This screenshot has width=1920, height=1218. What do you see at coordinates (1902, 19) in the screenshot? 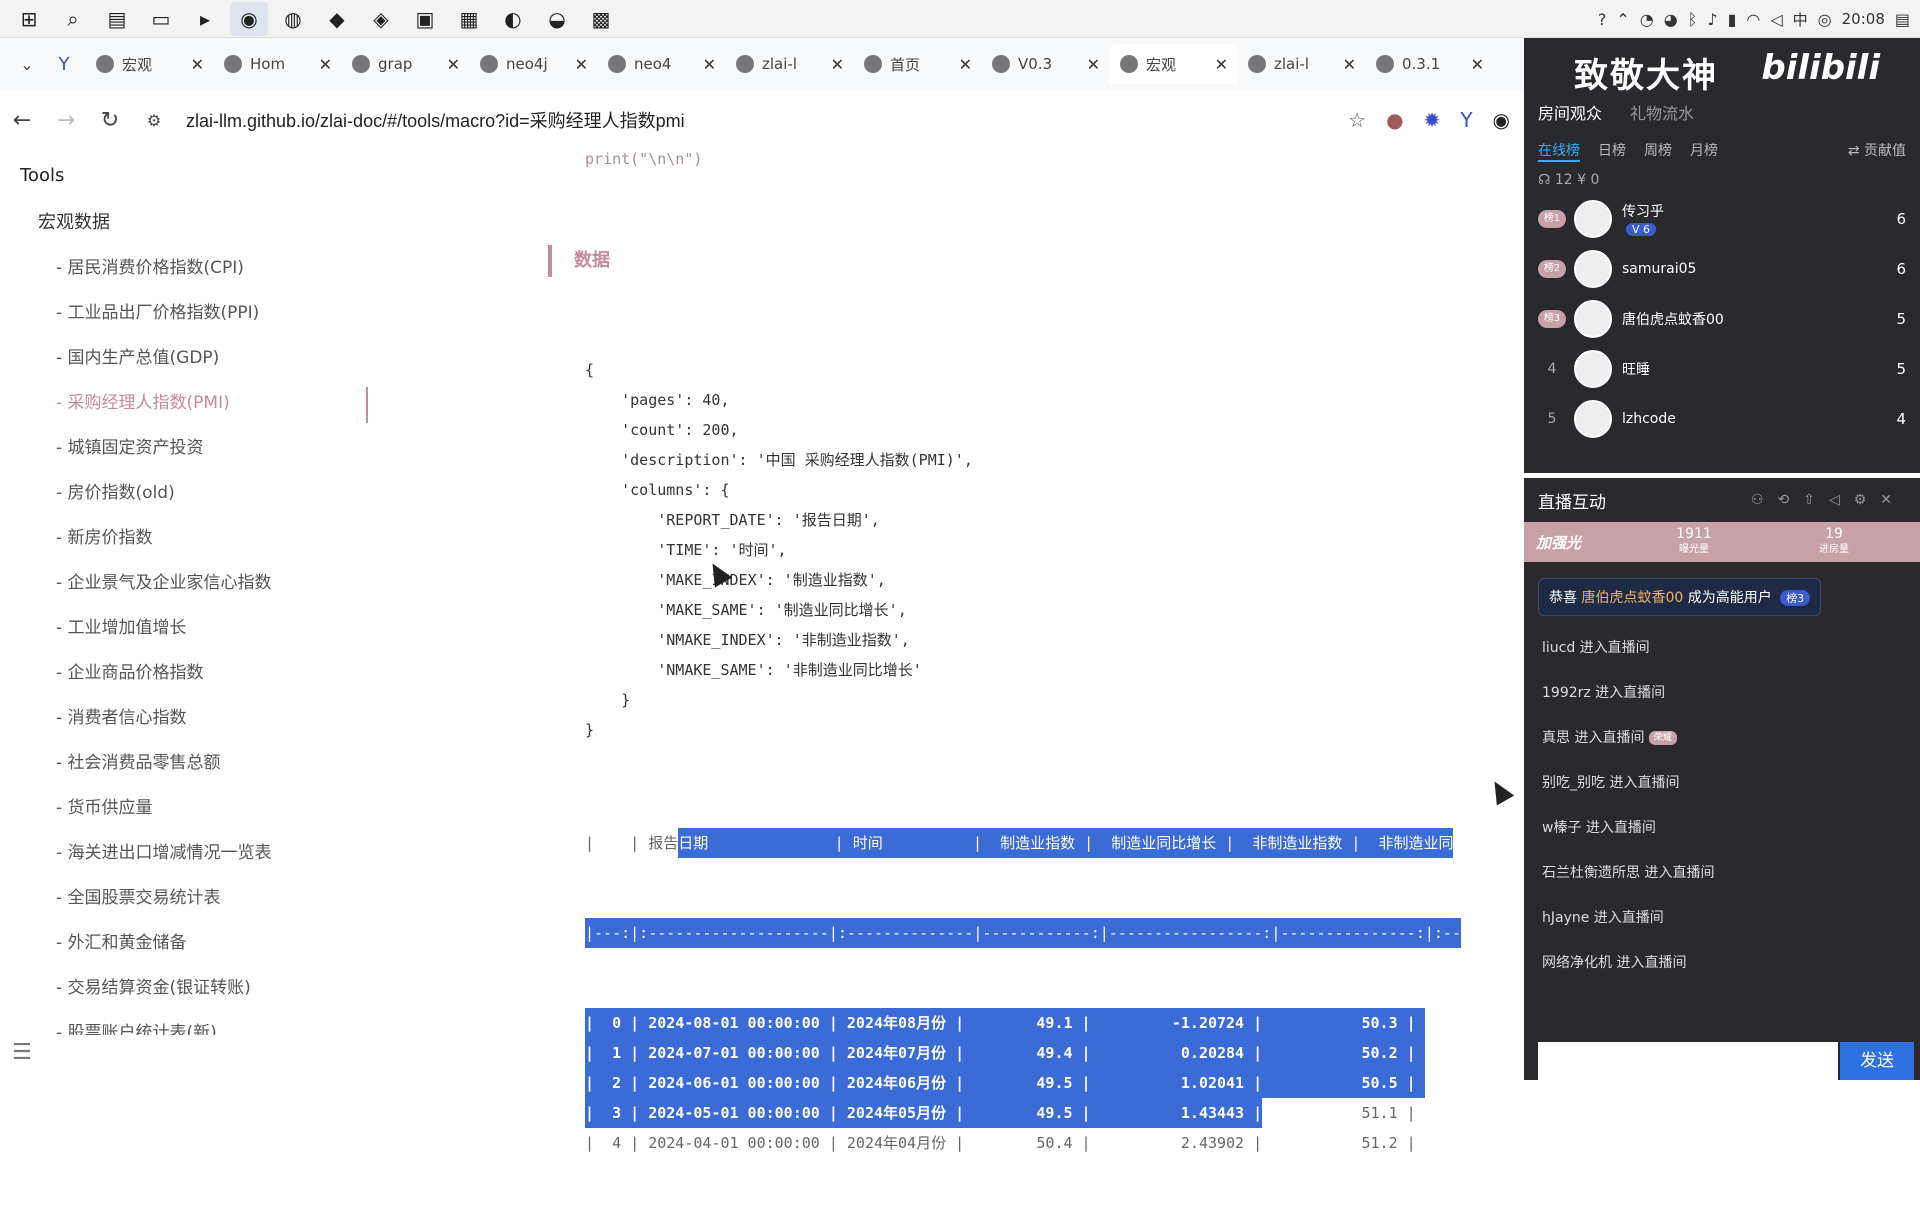
I see `notification-icon: ▤` at bounding box center [1902, 19].